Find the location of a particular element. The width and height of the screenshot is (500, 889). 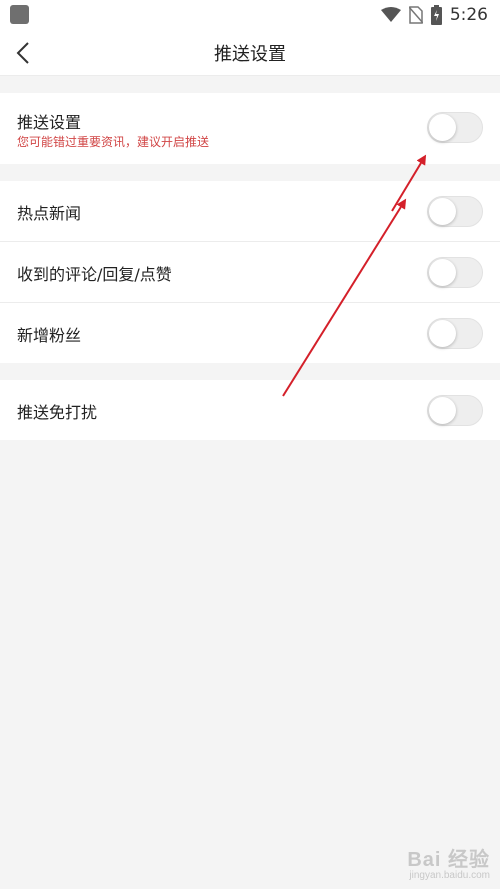

dnd-toggle is located at coordinates (455, 410).